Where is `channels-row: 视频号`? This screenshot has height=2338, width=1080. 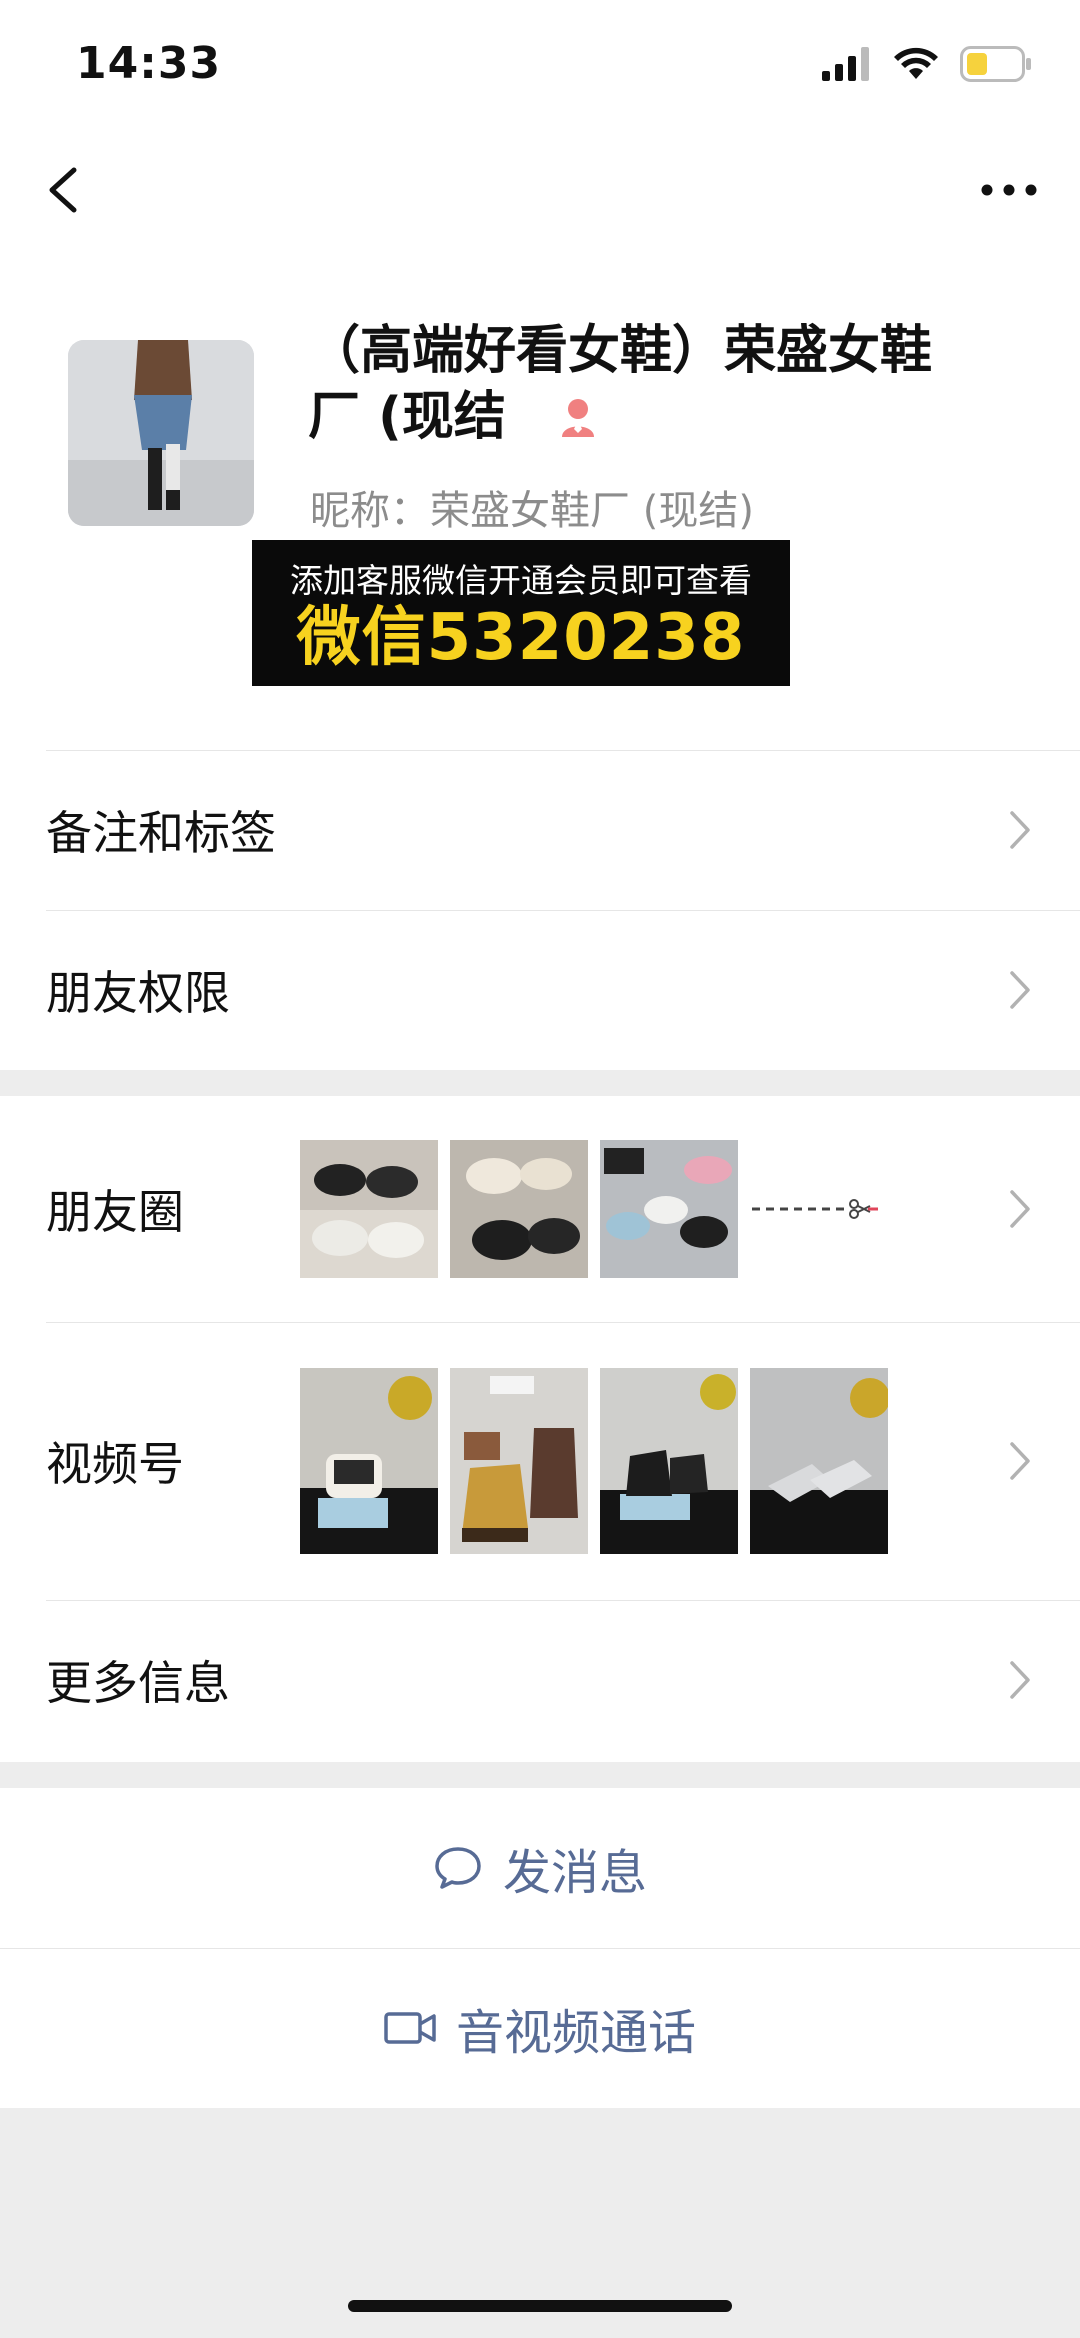 channels-row: 视频号 is located at coordinates (540, 1461).